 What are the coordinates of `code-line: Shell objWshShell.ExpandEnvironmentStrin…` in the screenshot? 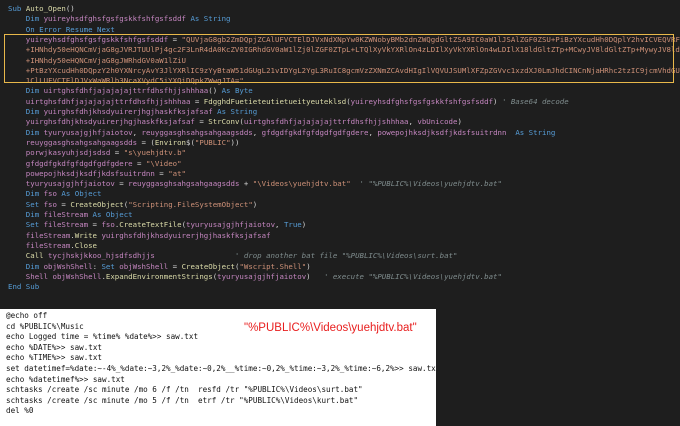 It's located at (255, 276).